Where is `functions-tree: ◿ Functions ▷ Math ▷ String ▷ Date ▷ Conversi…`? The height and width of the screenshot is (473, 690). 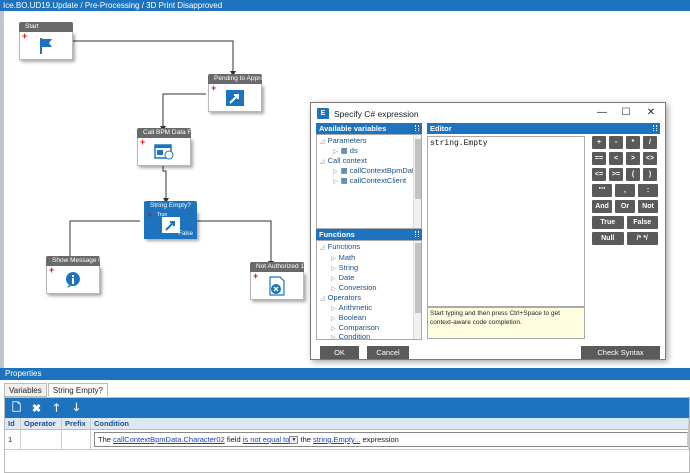
functions-tree: ◿ Functions ▷ Math ▷ String ▷ Date ▷ Conversi… is located at coordinates (369, 290).